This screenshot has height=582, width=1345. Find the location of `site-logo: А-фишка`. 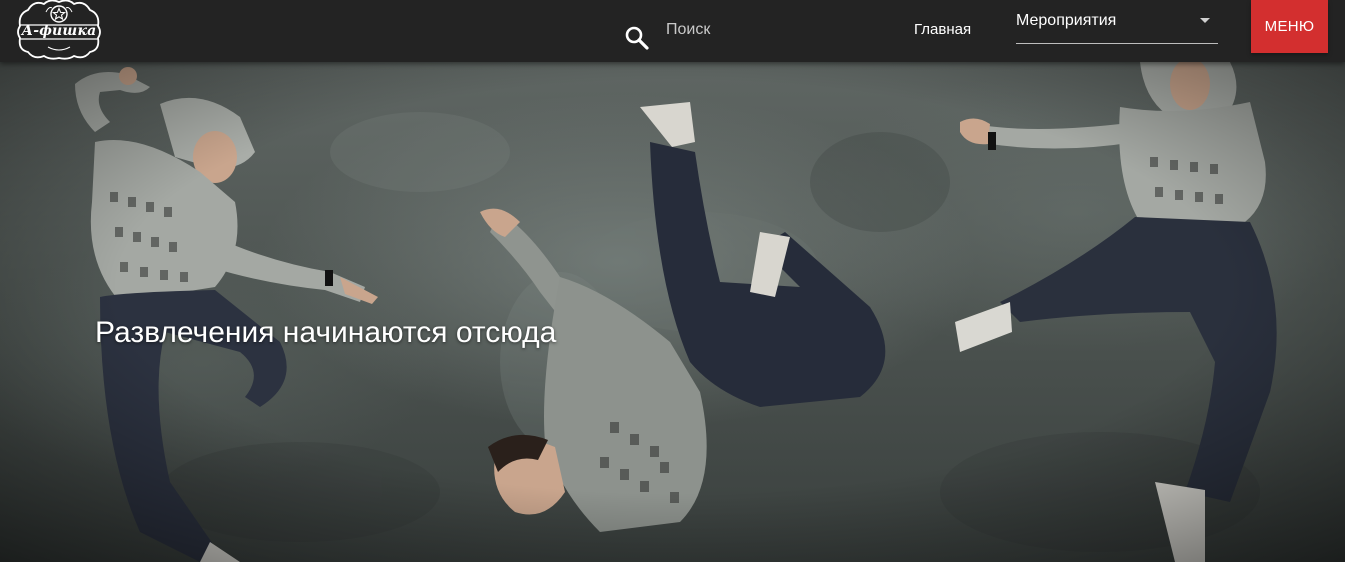

site-logo: А-фишка is located at coordinates (59, 30).